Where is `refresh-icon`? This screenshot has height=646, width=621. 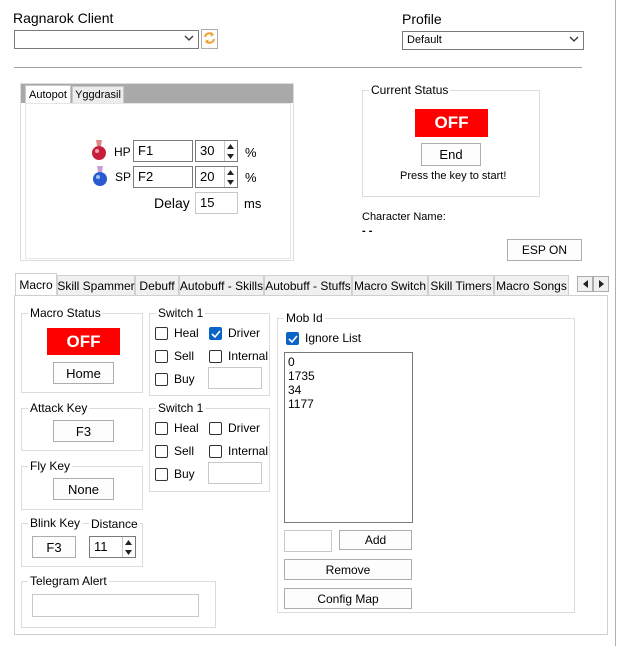
refresh-icon is located at coordinates (209, 39).